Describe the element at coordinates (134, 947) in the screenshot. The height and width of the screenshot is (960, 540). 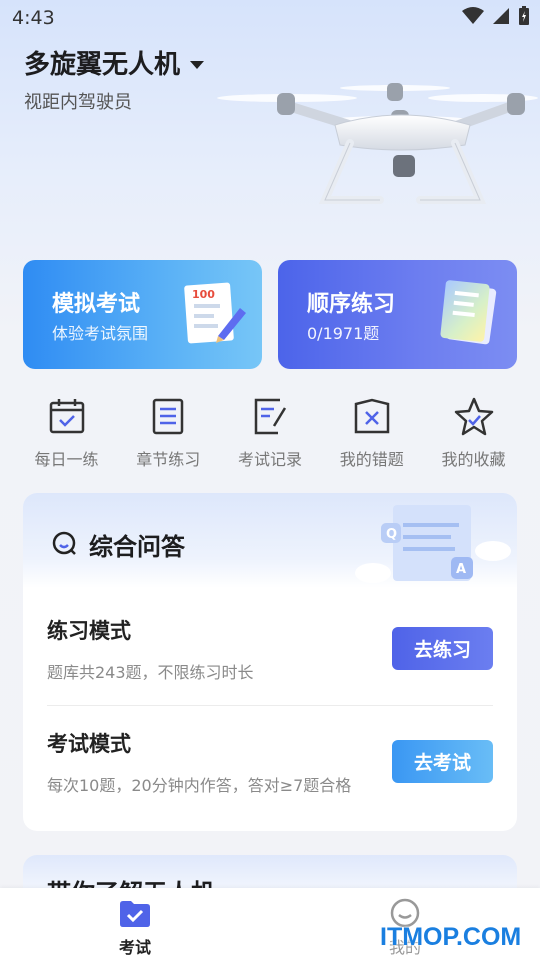
I see `tab-exam-label: 考试` at that location.